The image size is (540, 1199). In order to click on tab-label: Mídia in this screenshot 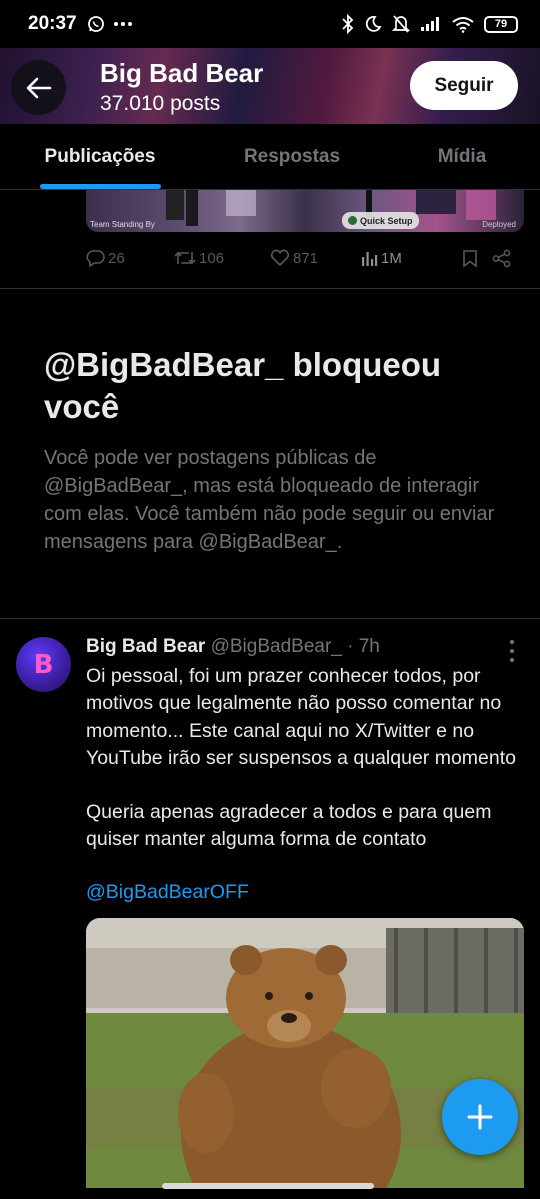, I will do `click(462, 156)`.